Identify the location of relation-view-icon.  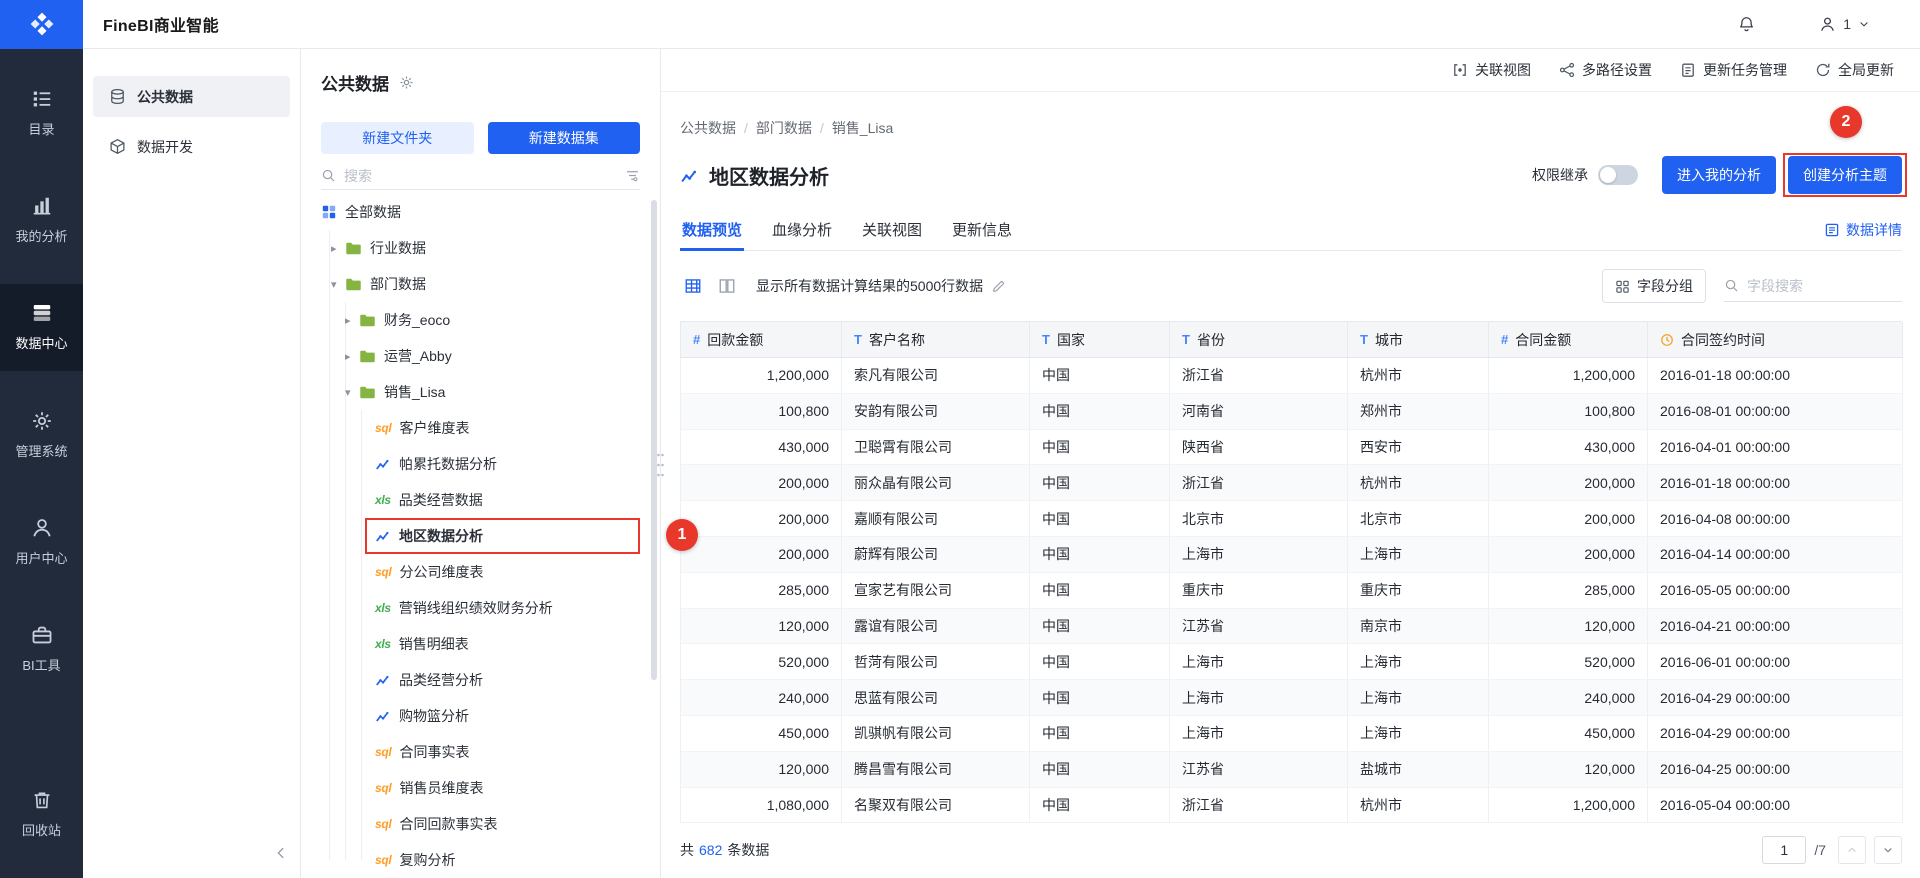
(1460, 70).